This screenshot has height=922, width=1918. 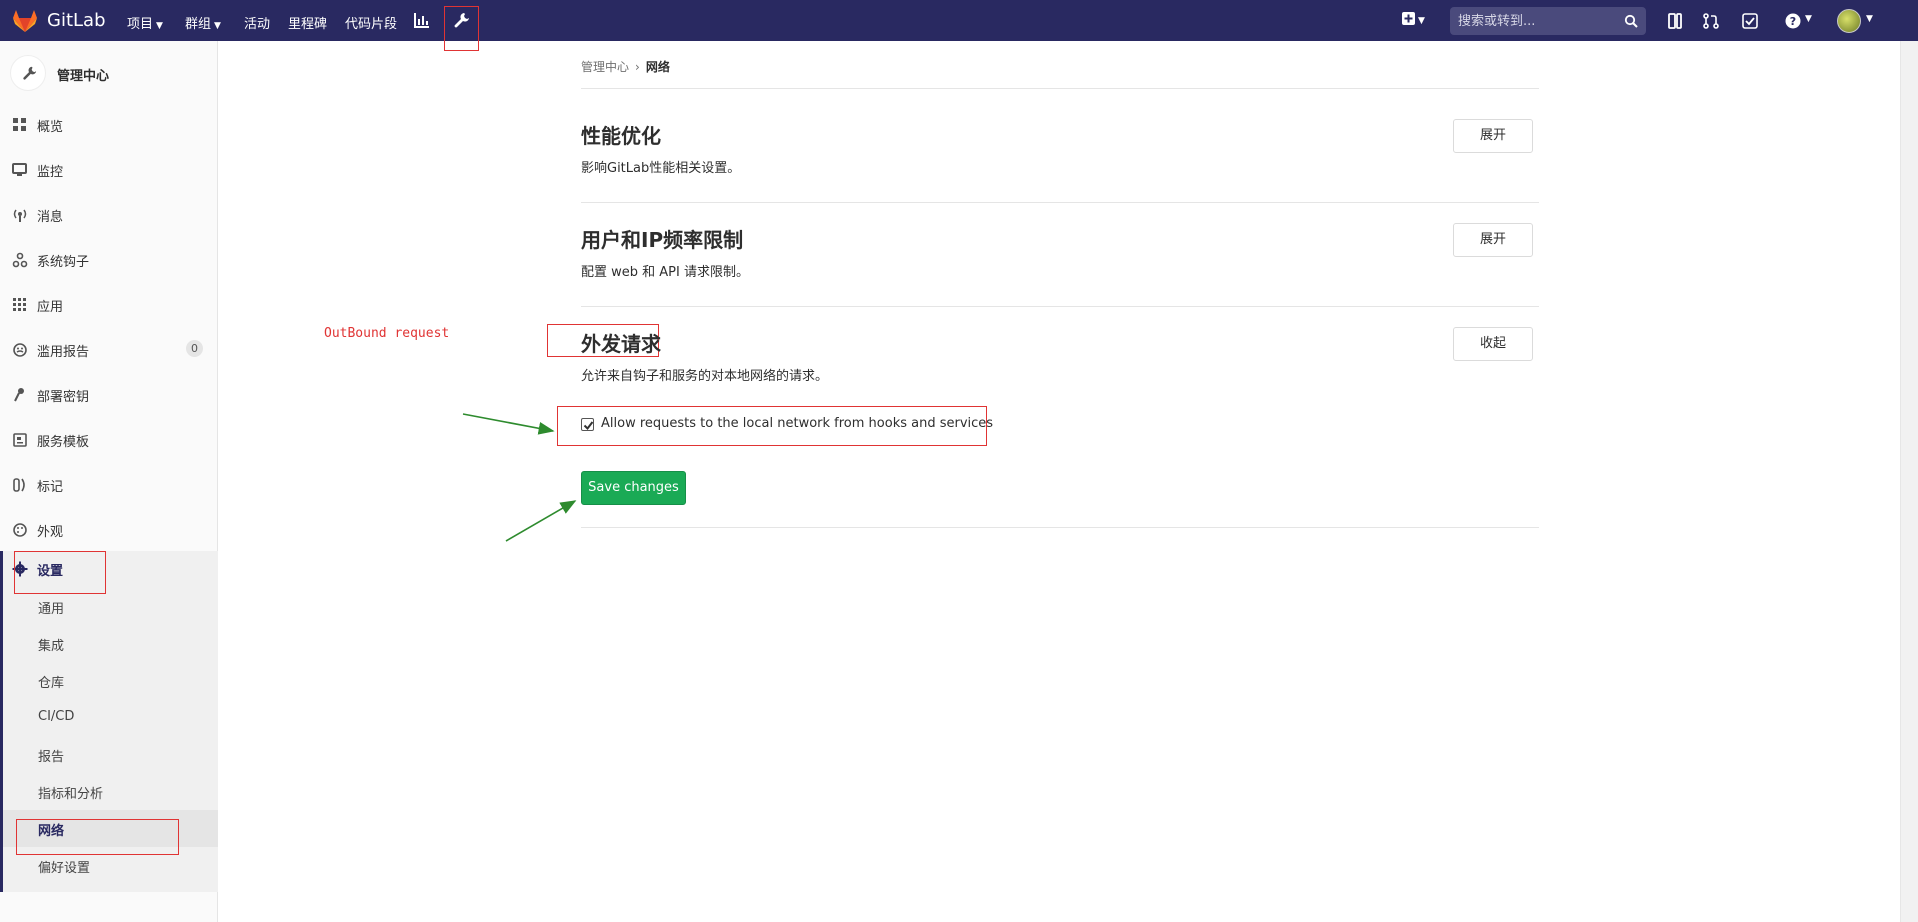 I want to click on search-input, so click(x=1538, y=21).